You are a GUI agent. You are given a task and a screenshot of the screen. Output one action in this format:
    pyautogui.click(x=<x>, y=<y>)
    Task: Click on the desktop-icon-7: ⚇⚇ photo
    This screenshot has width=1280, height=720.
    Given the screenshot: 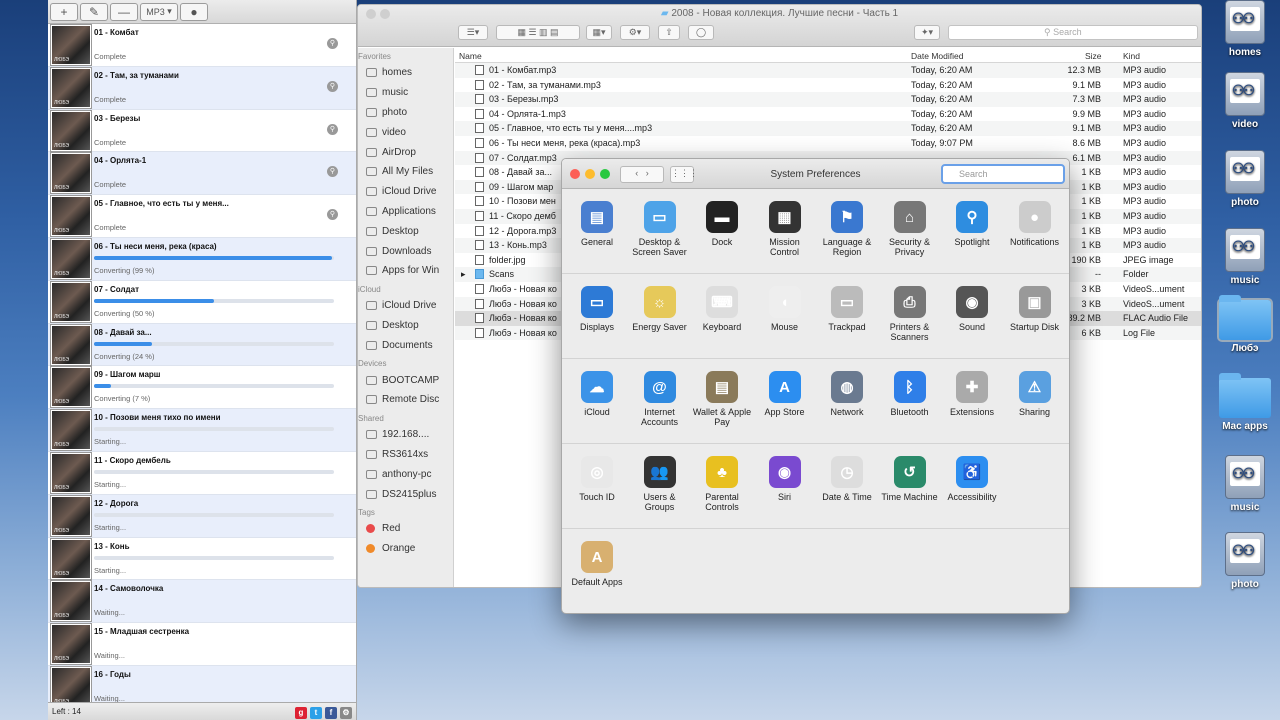 What is the action you would take?
    pyautogui.click(x=1245, y=561)
    